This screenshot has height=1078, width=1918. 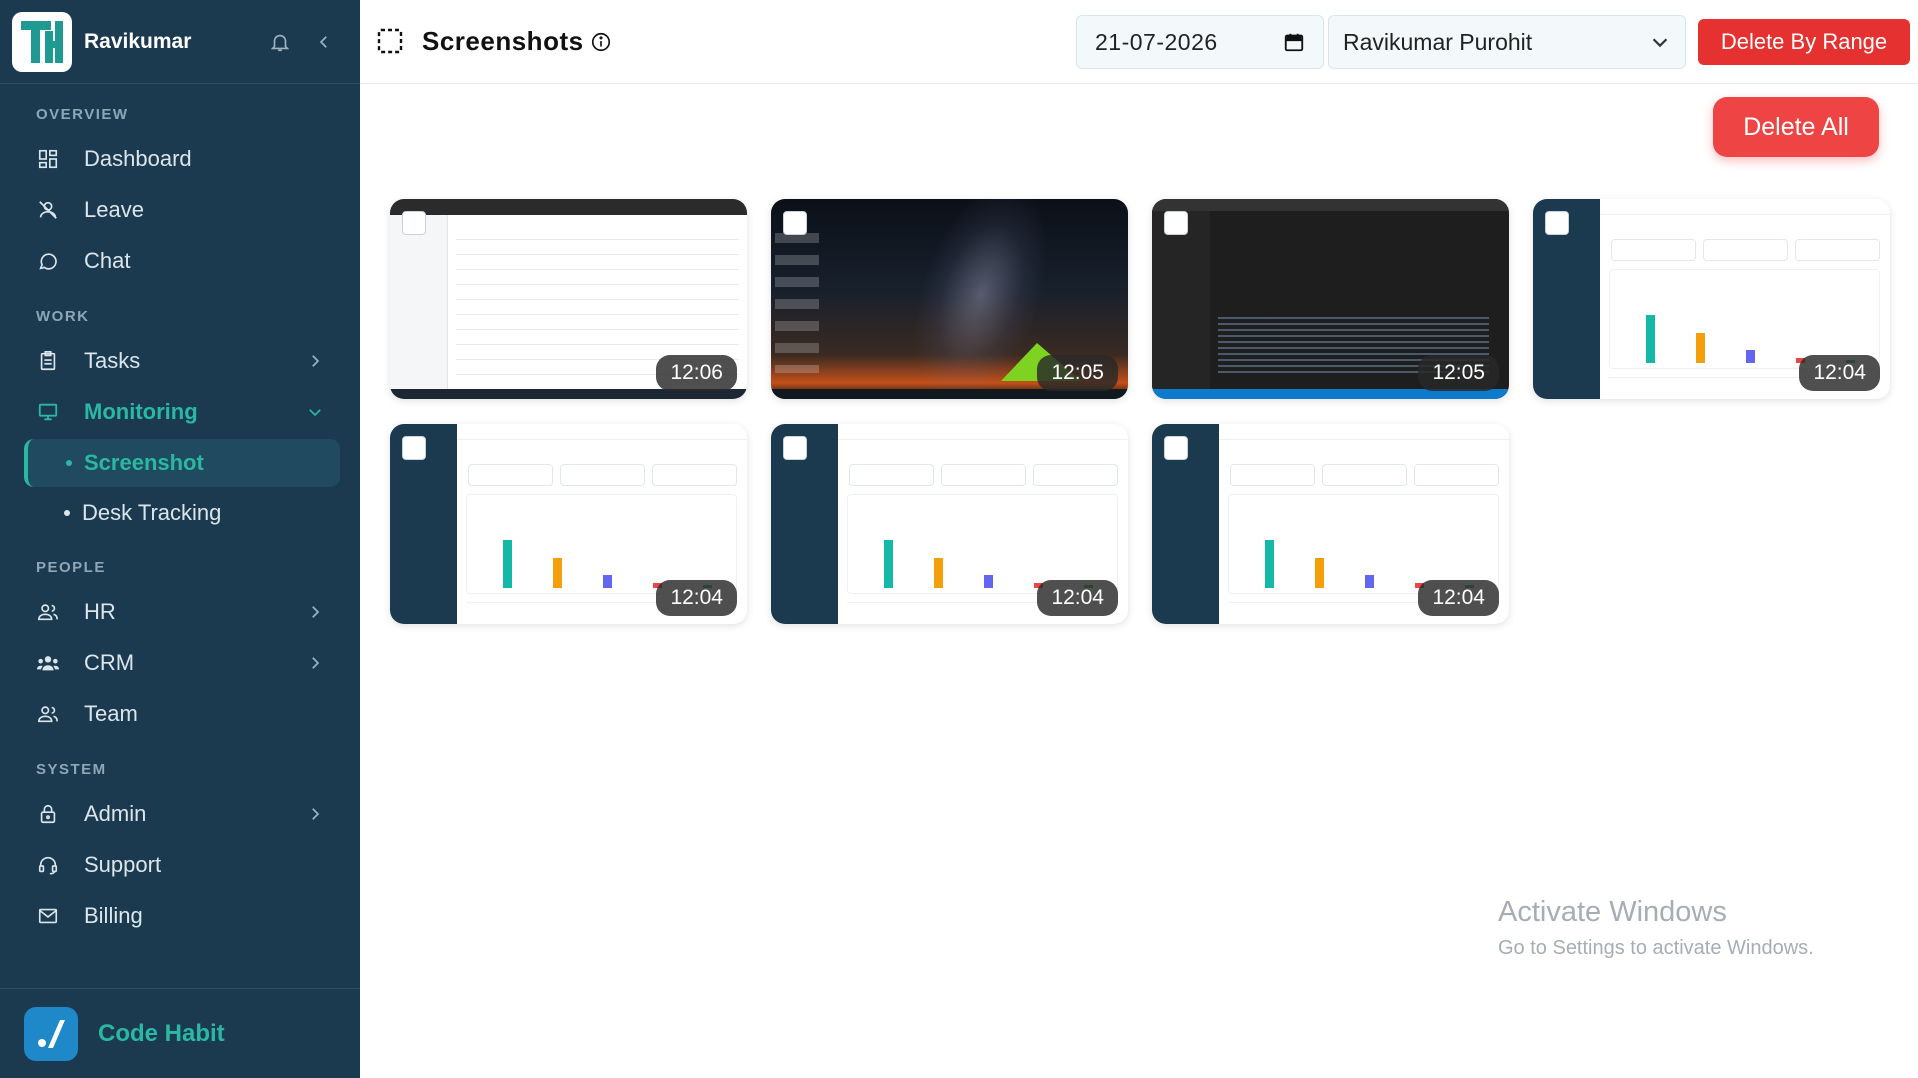 I want to click on section-label-system: SYSTEM, so click(x=71, y=769).